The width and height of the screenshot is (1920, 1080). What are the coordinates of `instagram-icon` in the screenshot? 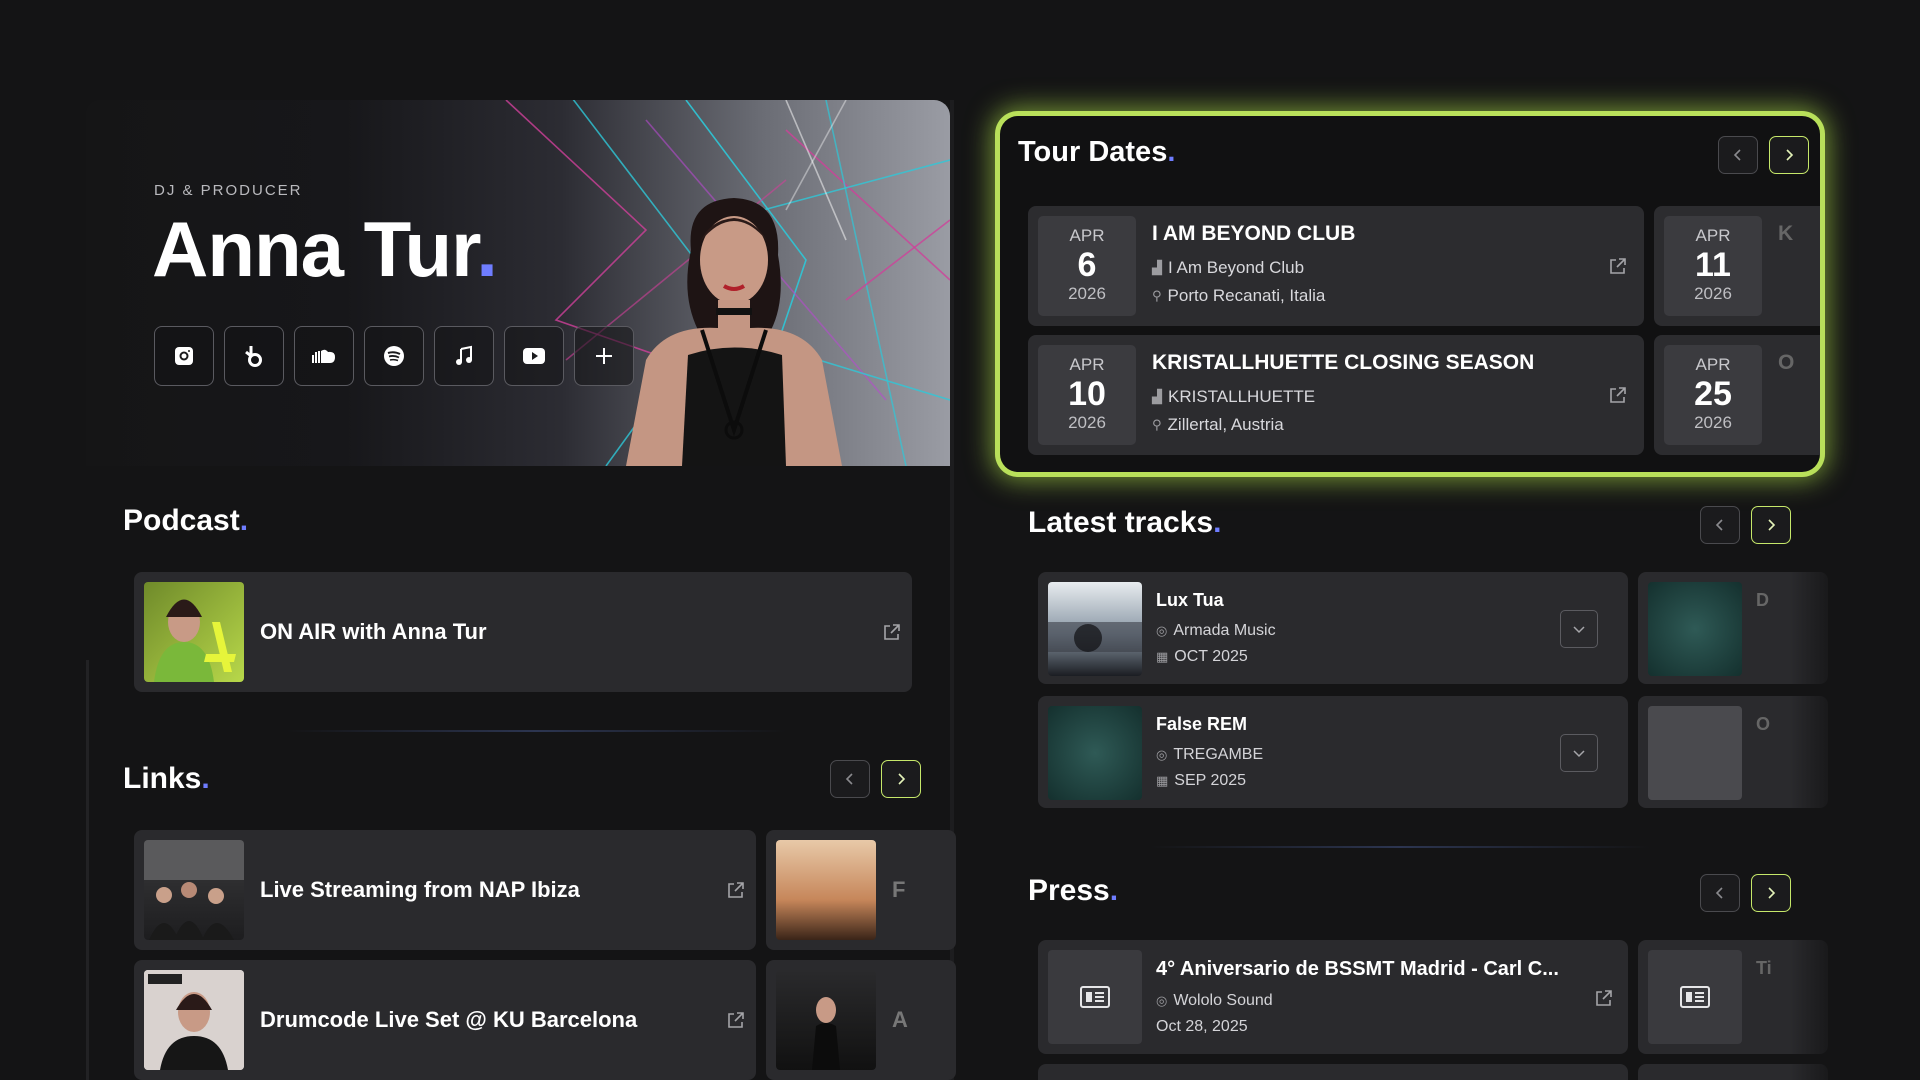 It's located at (184, 356).